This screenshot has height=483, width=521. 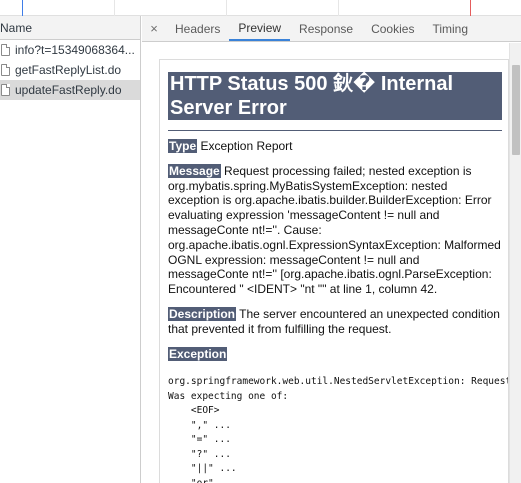 I want to click on scrollbar-thumb, so click(x=516, y=110).